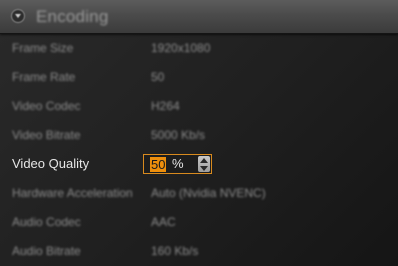 The image size is (398, 266). I want to click on setting-row-video-quality: Video Quality 50 %, so click(199, 165).